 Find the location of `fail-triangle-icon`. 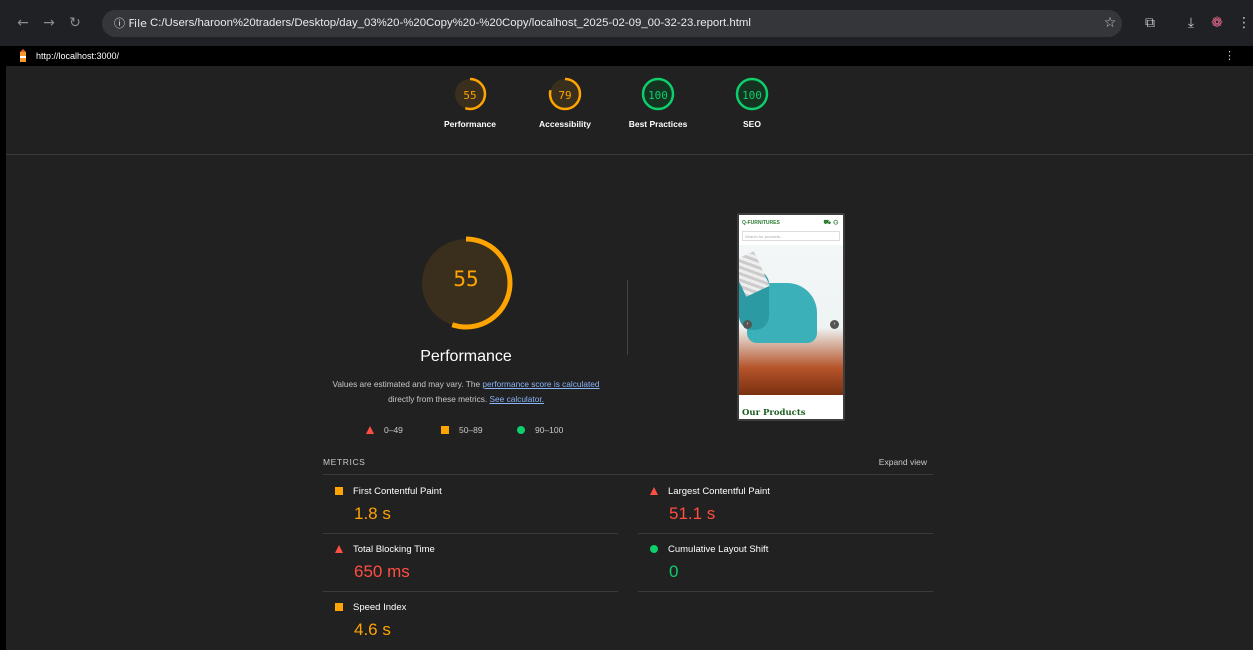

fail-triangle-icon is located at coordinates (370, 430).